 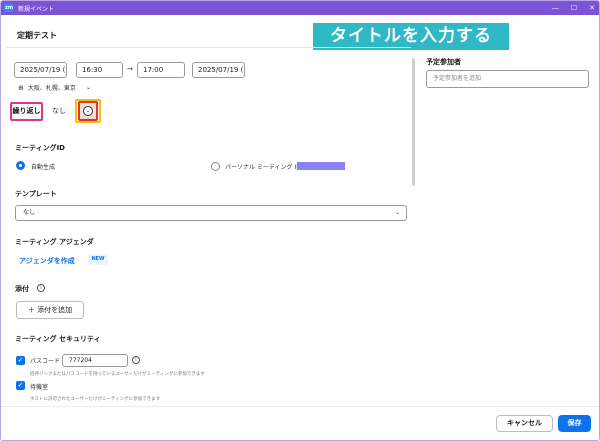 What do you see at coordinates (117, 374) in the screenshot?
I see `passcode-hint: 招待リンクまたはパスコードを持っているユーザーだけがミーティングに参加できます` at bounding box center [117, 374].